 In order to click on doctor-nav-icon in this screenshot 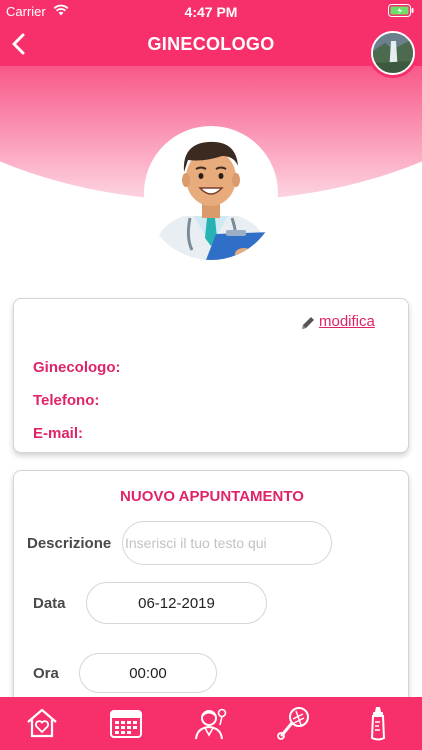, I will do `click(210, 723)`.